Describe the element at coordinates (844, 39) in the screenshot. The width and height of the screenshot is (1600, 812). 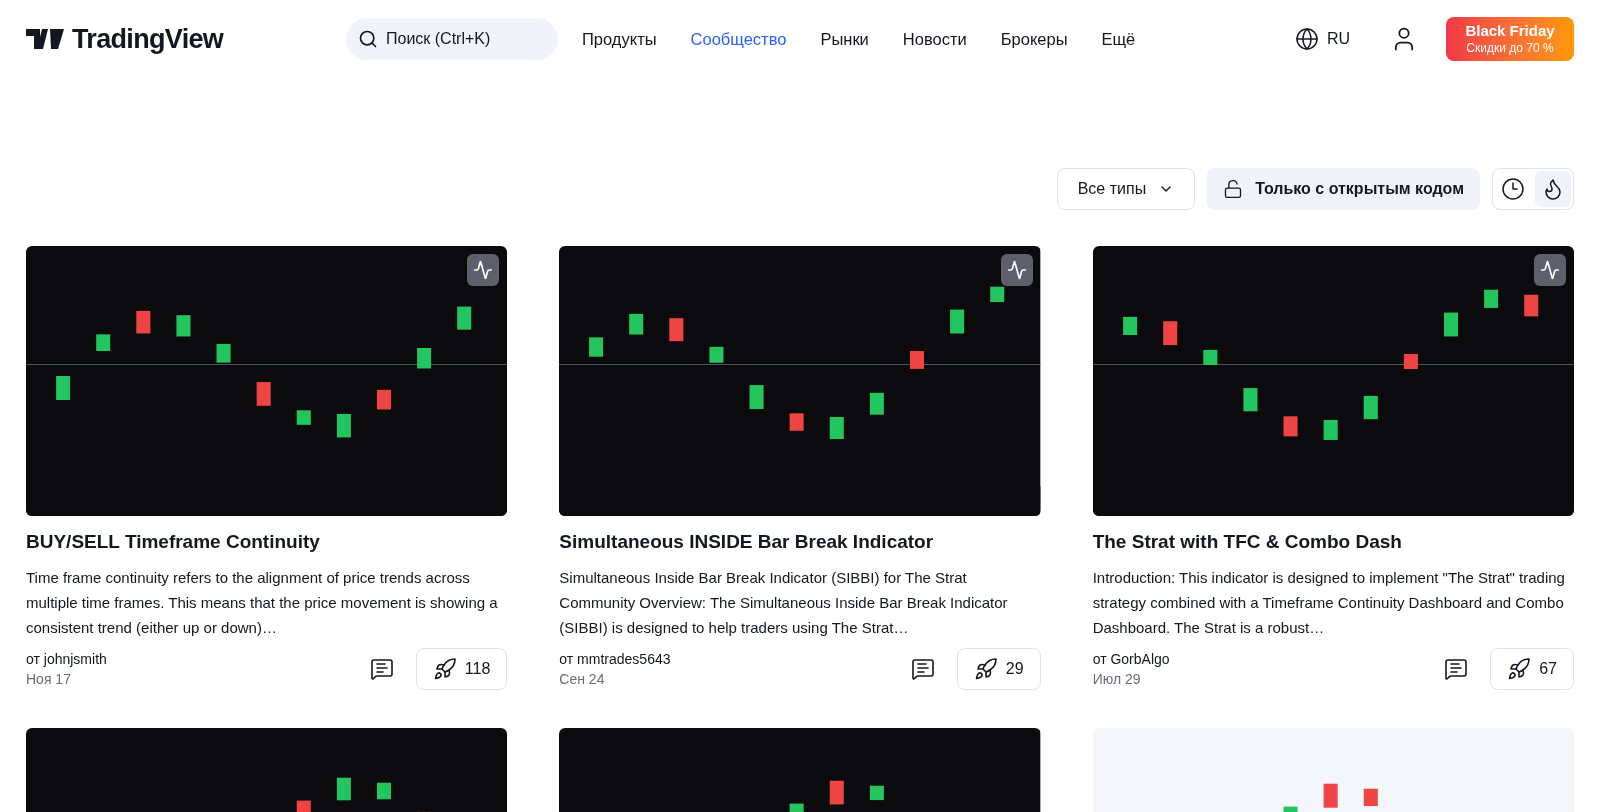
I see `nav-link: Рынки` at that location.